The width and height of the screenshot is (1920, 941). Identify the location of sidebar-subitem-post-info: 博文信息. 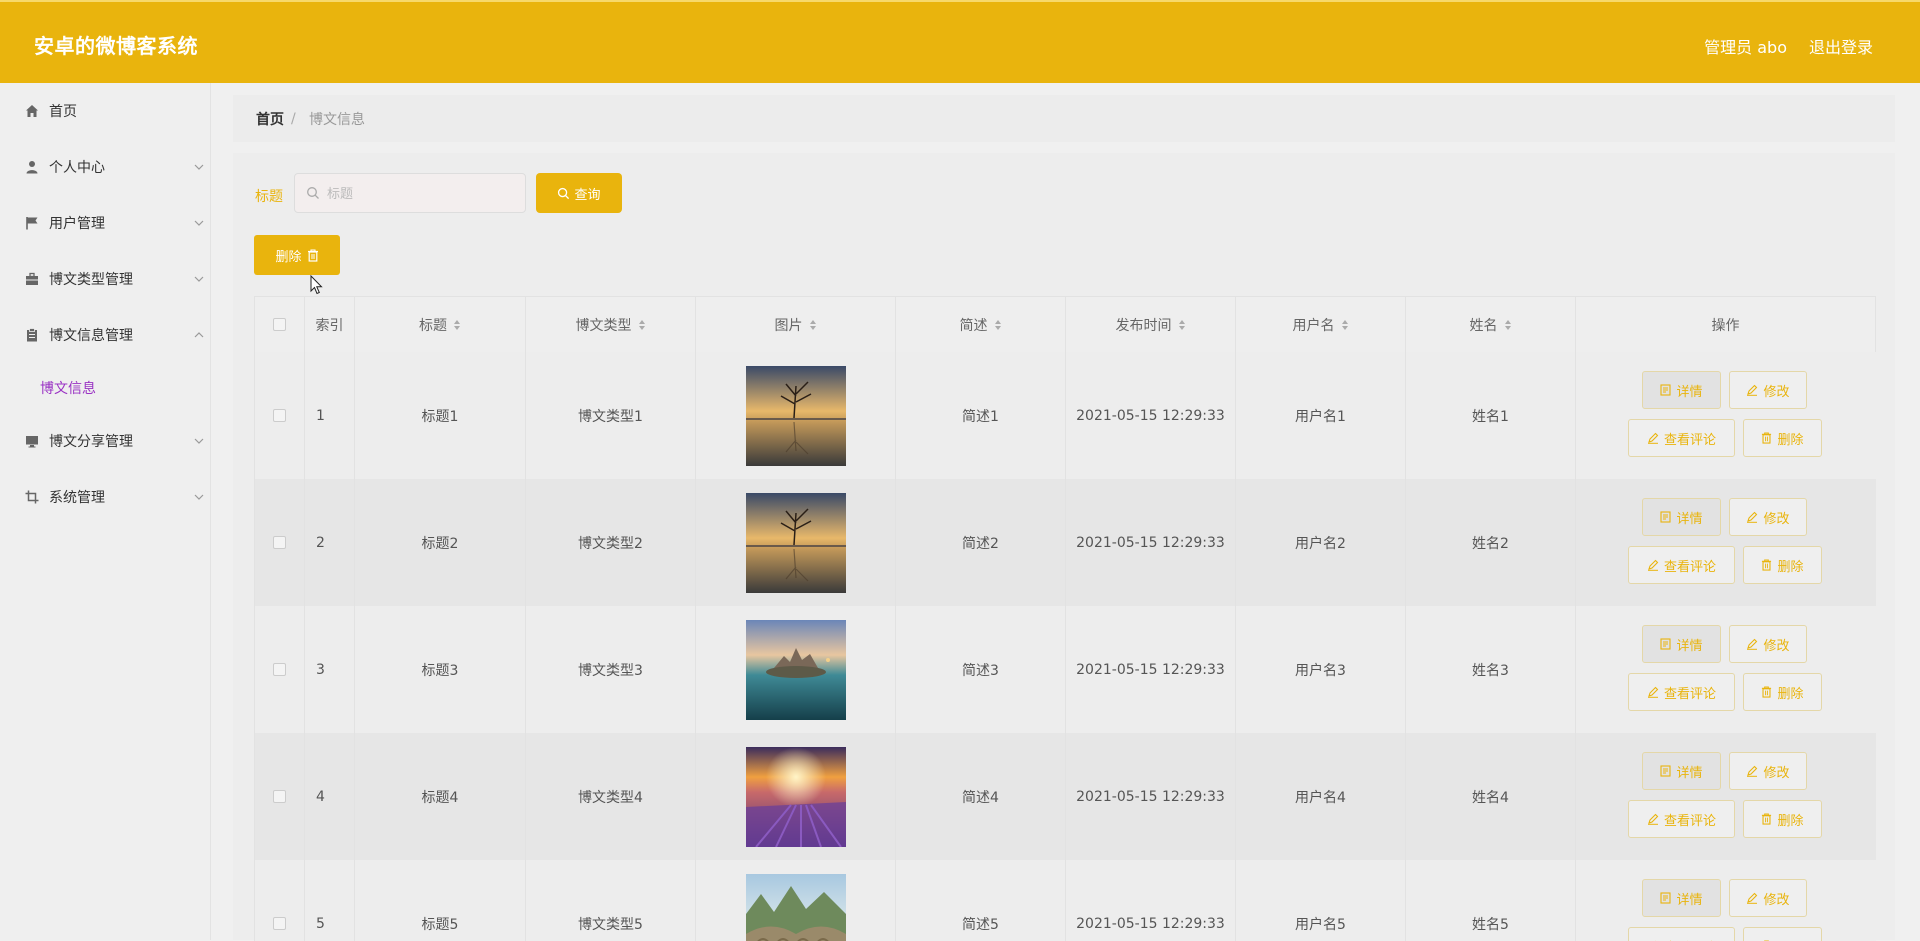
(68, 388).